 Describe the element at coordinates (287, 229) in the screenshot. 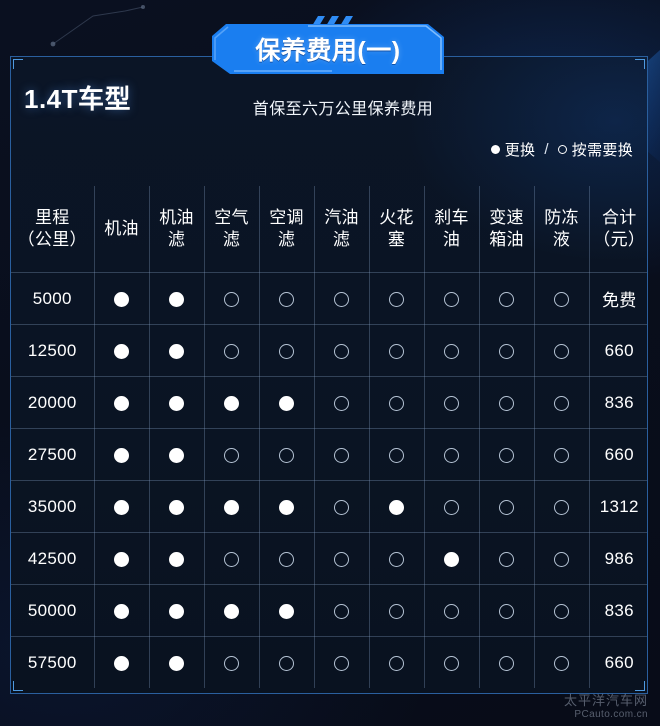

I see `table-header-acfil: 空调滤` at that location.